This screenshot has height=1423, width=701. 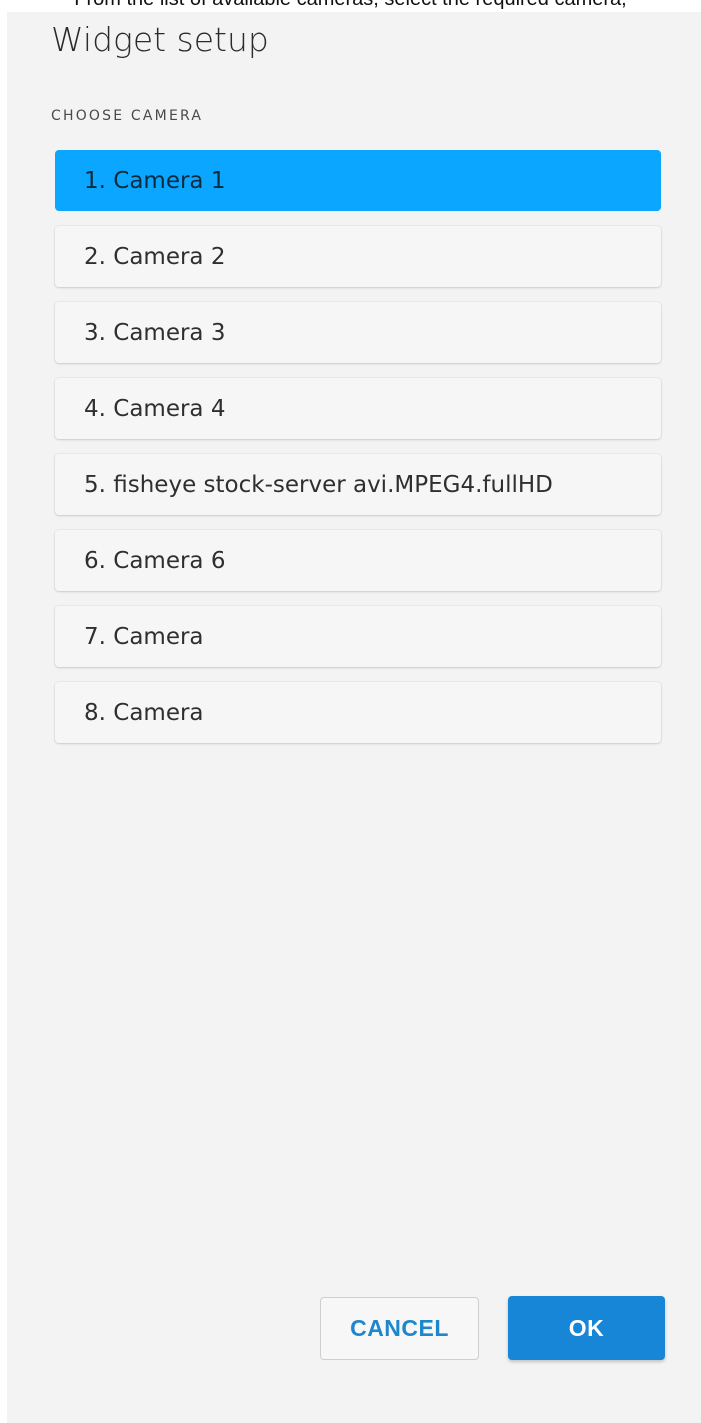 I want to click on camera-item-4: 4. Camera 4, so click(x=358, y=408).